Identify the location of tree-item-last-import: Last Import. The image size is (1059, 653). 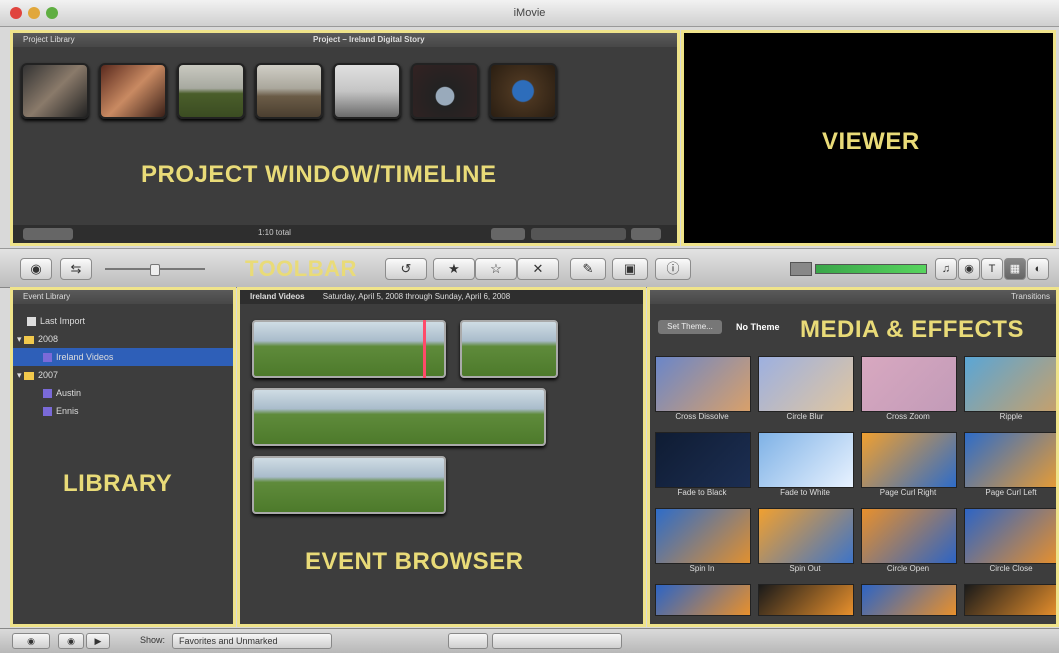
(123, 321).